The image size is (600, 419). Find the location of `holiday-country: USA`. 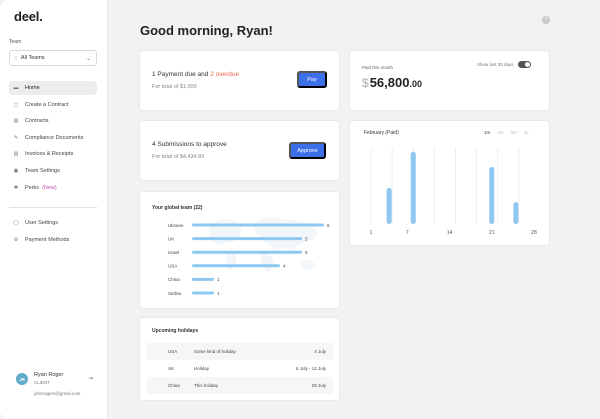

holiday-country: USA is located at coordinates (173, 351).